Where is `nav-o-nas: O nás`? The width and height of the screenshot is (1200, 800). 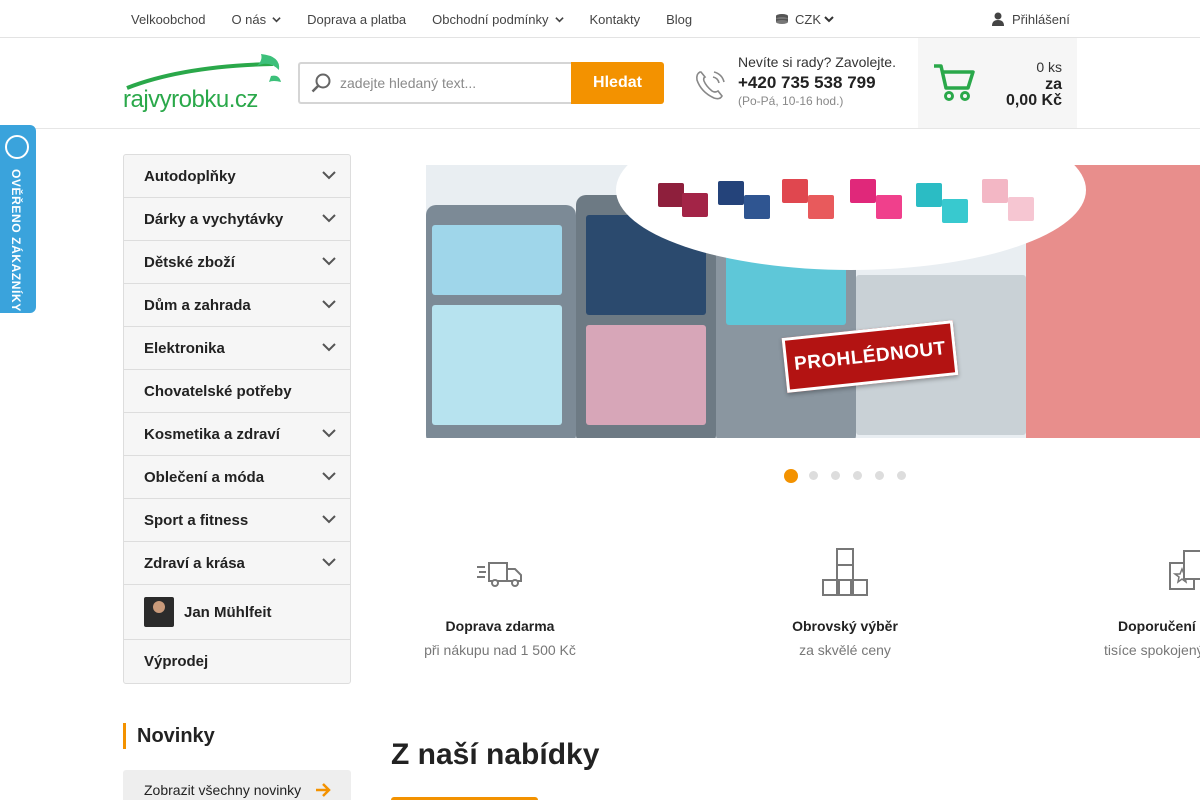
nav-o-nas: O nás is located at coordinates (256, 19).